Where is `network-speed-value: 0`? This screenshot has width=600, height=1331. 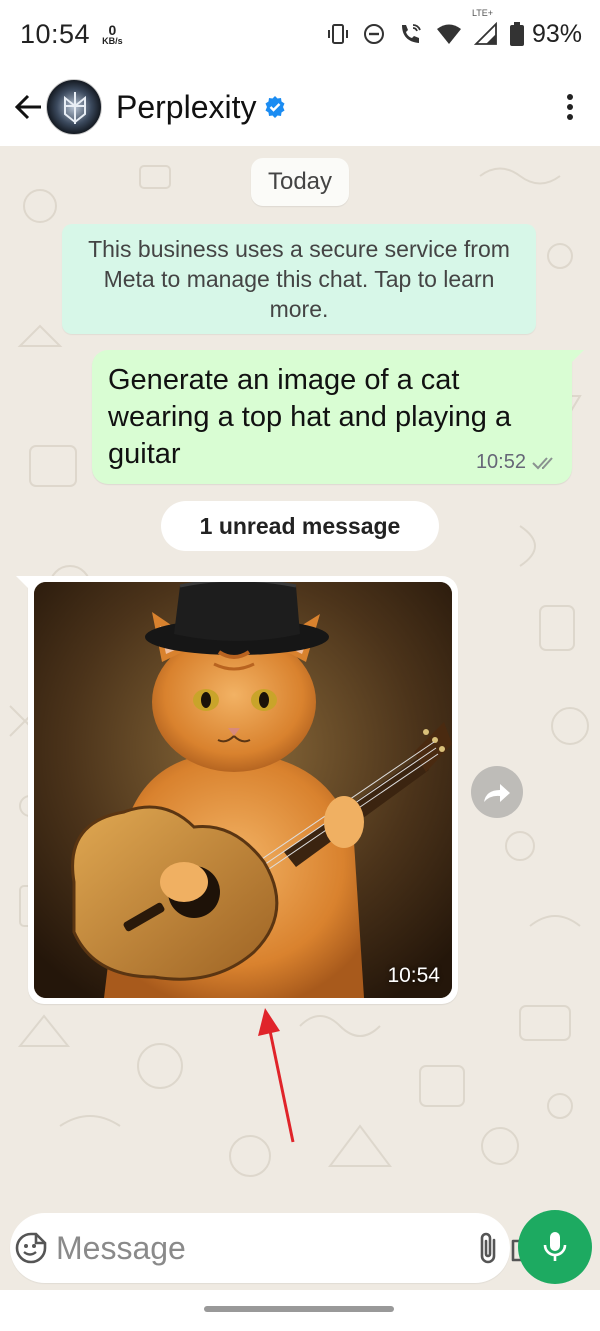 network-speed-value: 0 is located at coordinates (112, 29).